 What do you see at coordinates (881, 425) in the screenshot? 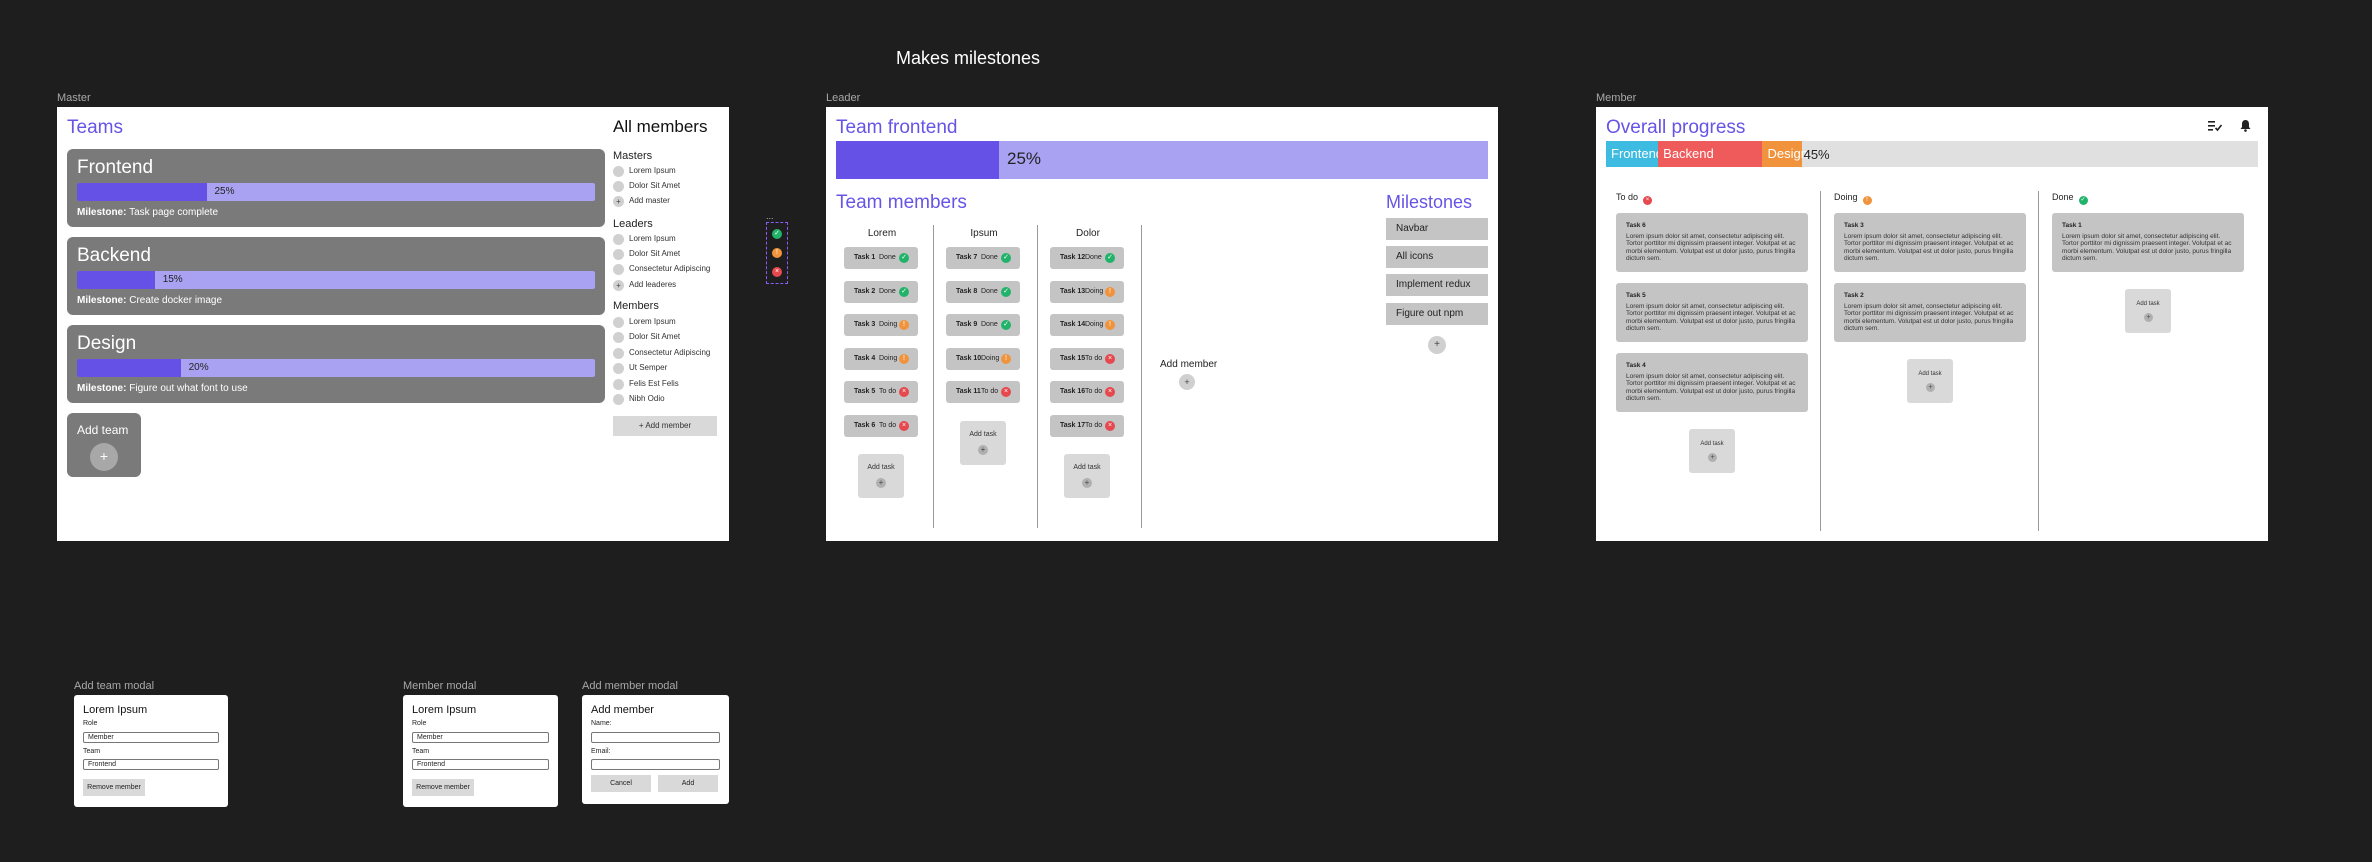
I see `task-button: Task 6 To do ×` at bounding box center [881, 425].